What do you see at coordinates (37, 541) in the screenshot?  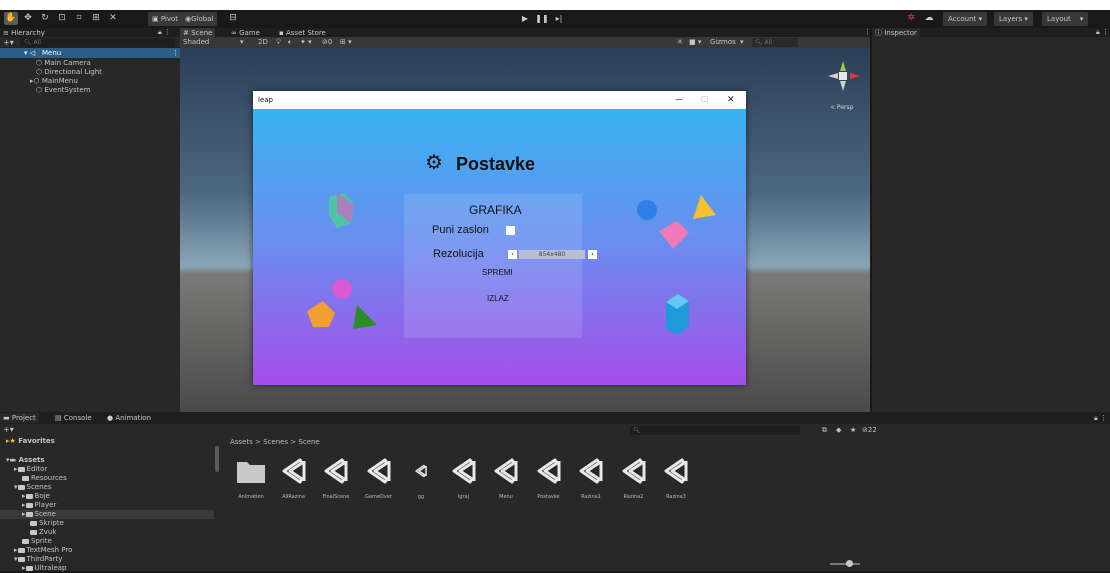 I see `folder-item: Sprite` at bounding box center [37, 541].